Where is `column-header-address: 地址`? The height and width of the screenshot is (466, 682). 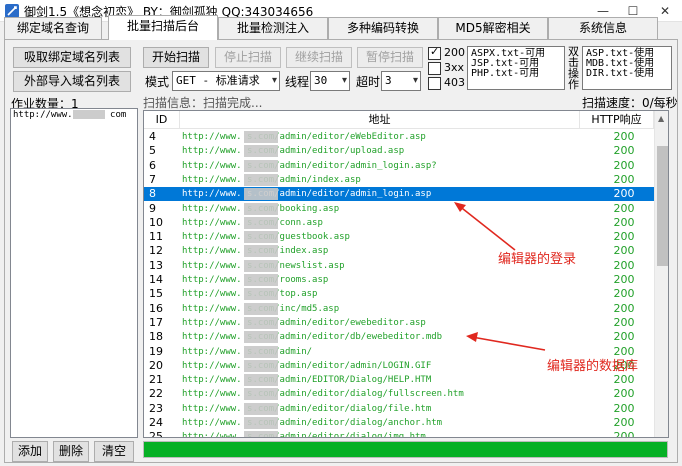
column-header-address: 地址 is located at coordinates (380, 120).